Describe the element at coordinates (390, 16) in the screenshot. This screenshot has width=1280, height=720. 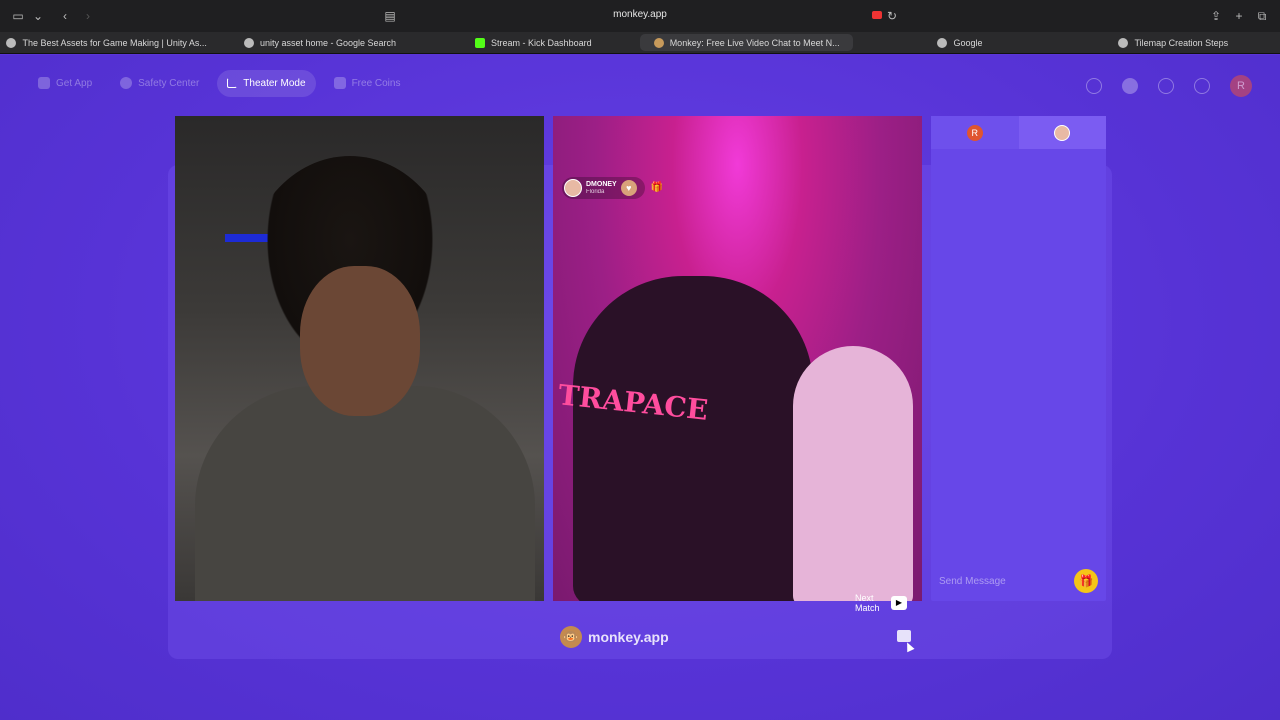
I see `site-settings-icon: ▤` at that location.